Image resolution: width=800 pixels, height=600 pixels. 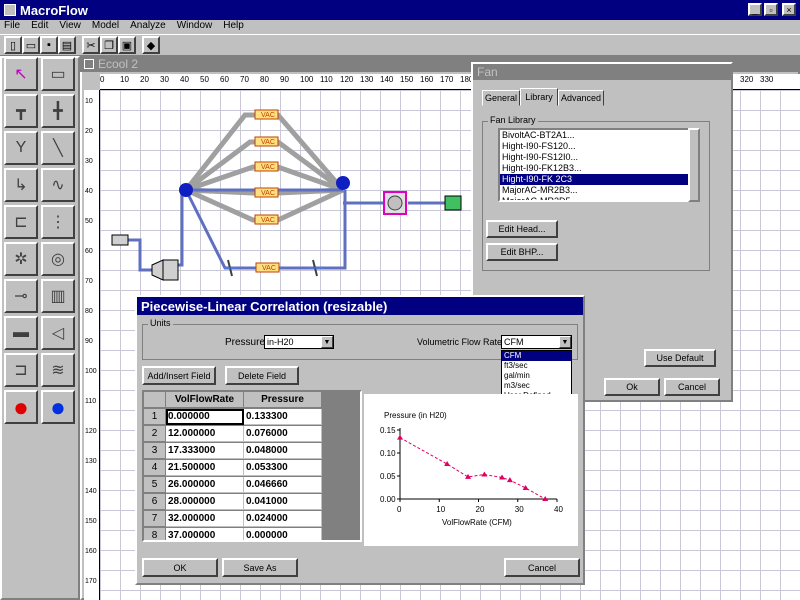 What do you see at coordinates (283, 417) in the screenshot?
I see `pressure-cell: 0.133300` at bounding box center [283, 417].